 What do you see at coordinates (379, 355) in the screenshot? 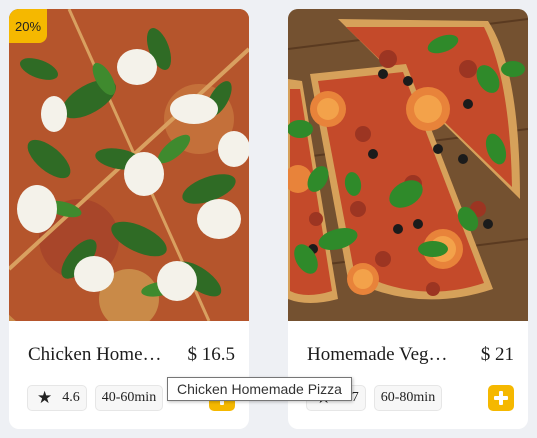
I see `product-title: Homemade Veggie Pizza` at bounding box center [379, 355].